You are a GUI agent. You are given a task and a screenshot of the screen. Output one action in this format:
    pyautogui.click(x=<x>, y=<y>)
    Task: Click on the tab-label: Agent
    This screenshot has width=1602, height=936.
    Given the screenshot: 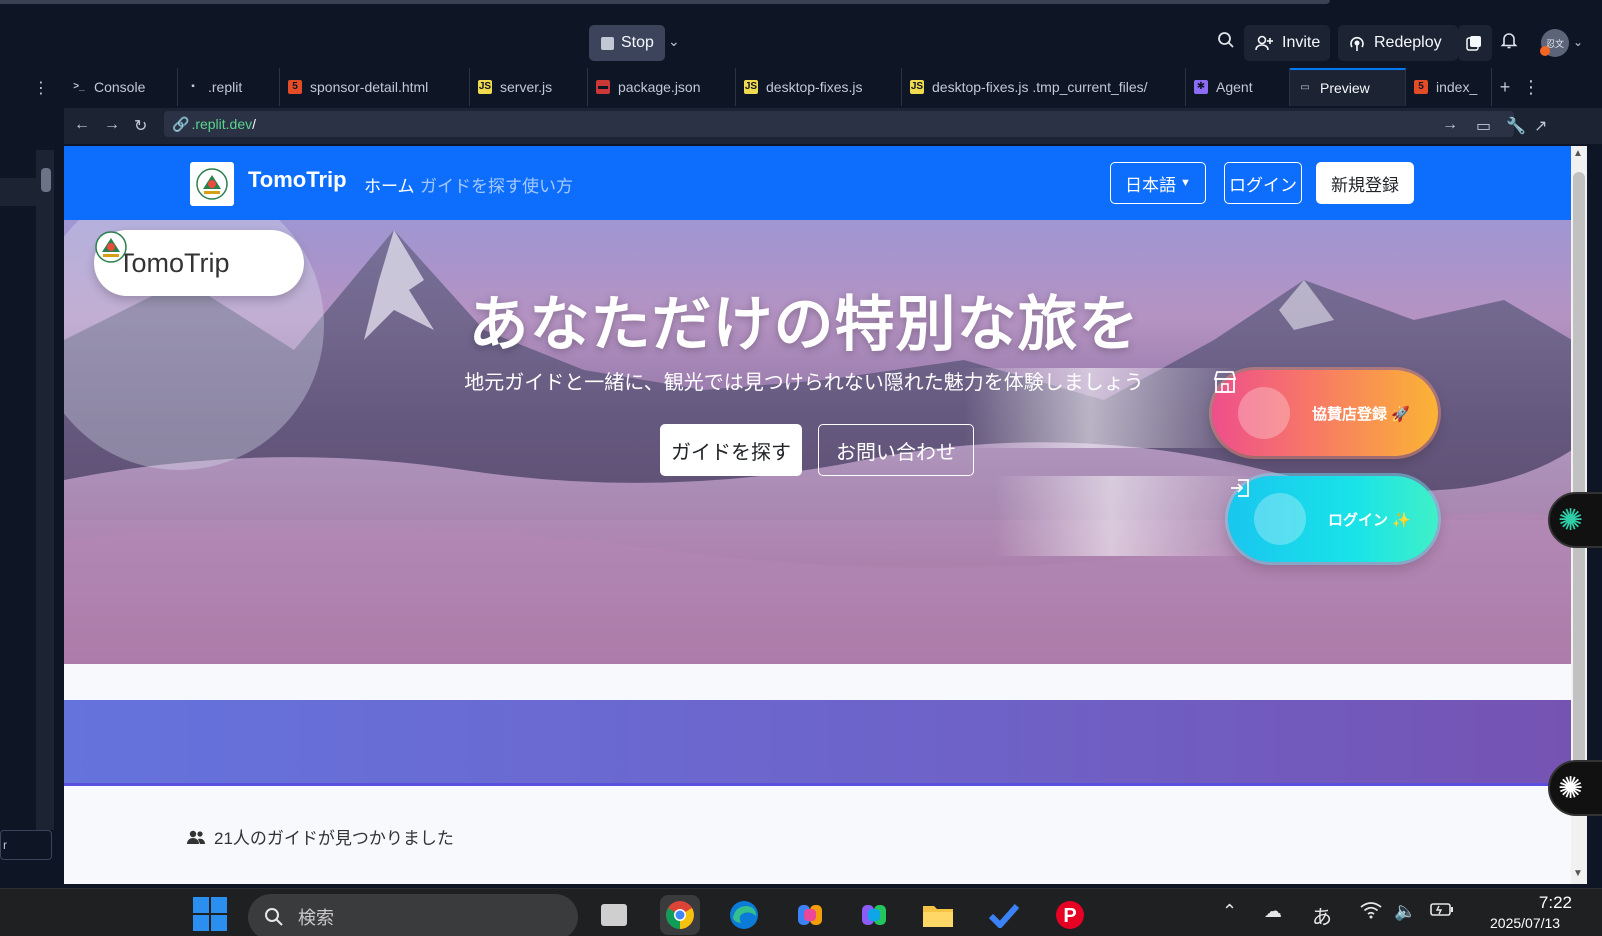 What is the action you would take?
    pyautogui.click(x=1234, y=87)
    